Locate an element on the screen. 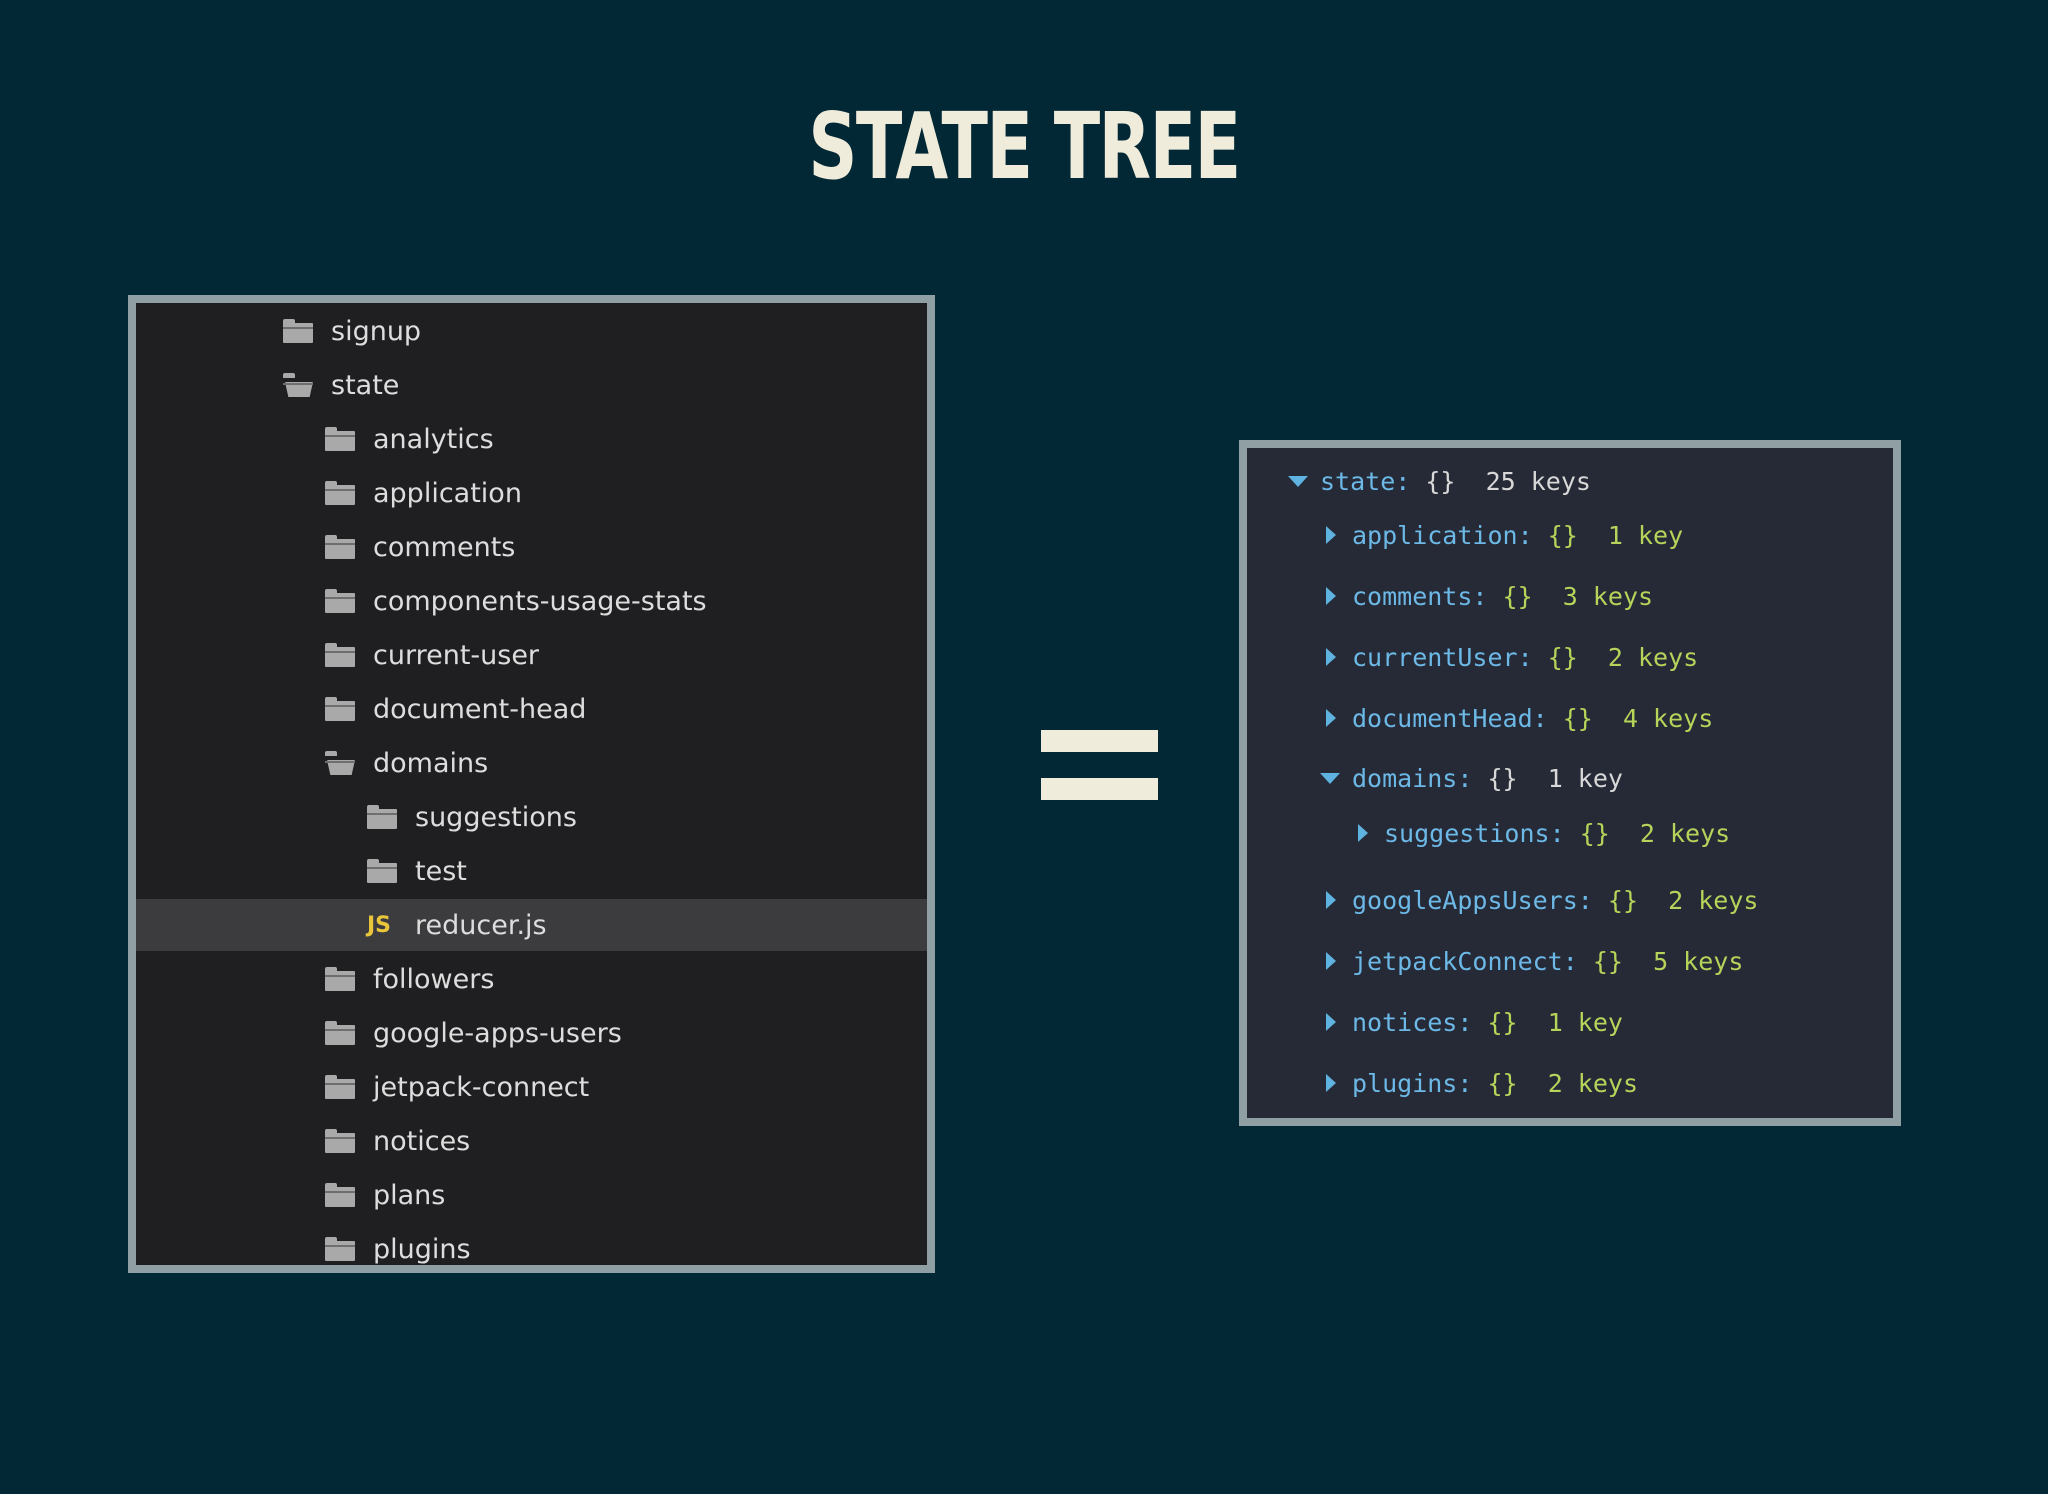 The height and width of the screenshot is (1494, 2048). state-key: notices: is located at coordinates (1412, 1022).